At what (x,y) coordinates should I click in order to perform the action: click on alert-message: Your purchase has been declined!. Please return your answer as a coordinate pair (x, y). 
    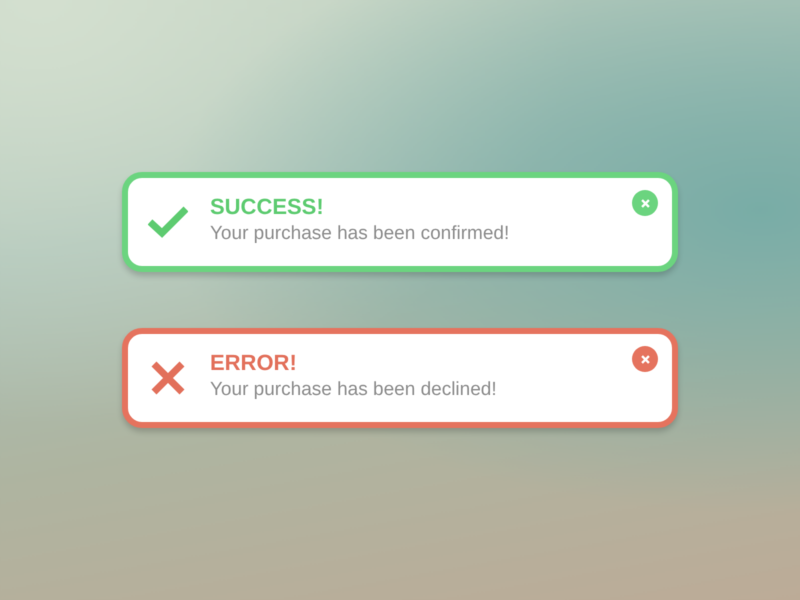
    Looking at the image, I should click on (353, 390).